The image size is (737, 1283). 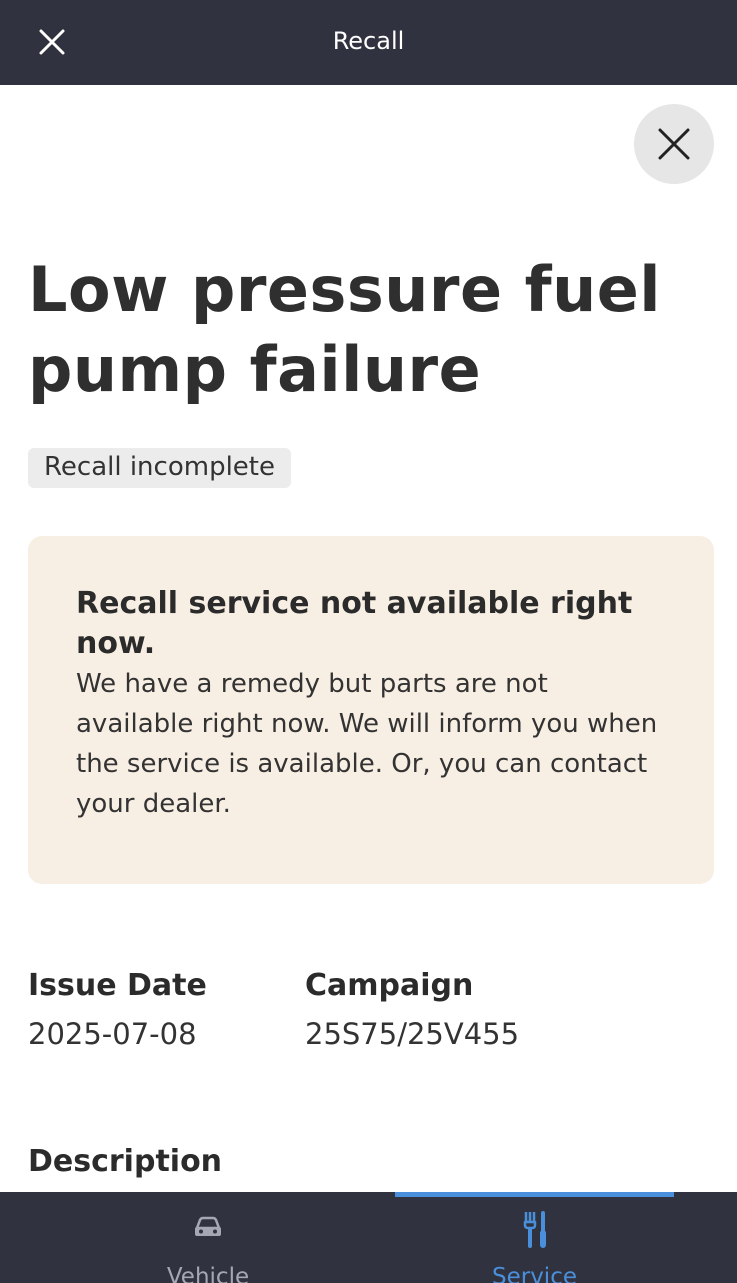 What do you see at coordinates (117, 1010) in the screenshot?
I see `issue-date-block: Issue Date 2025-07-08` at bounding box center [117, 1010].